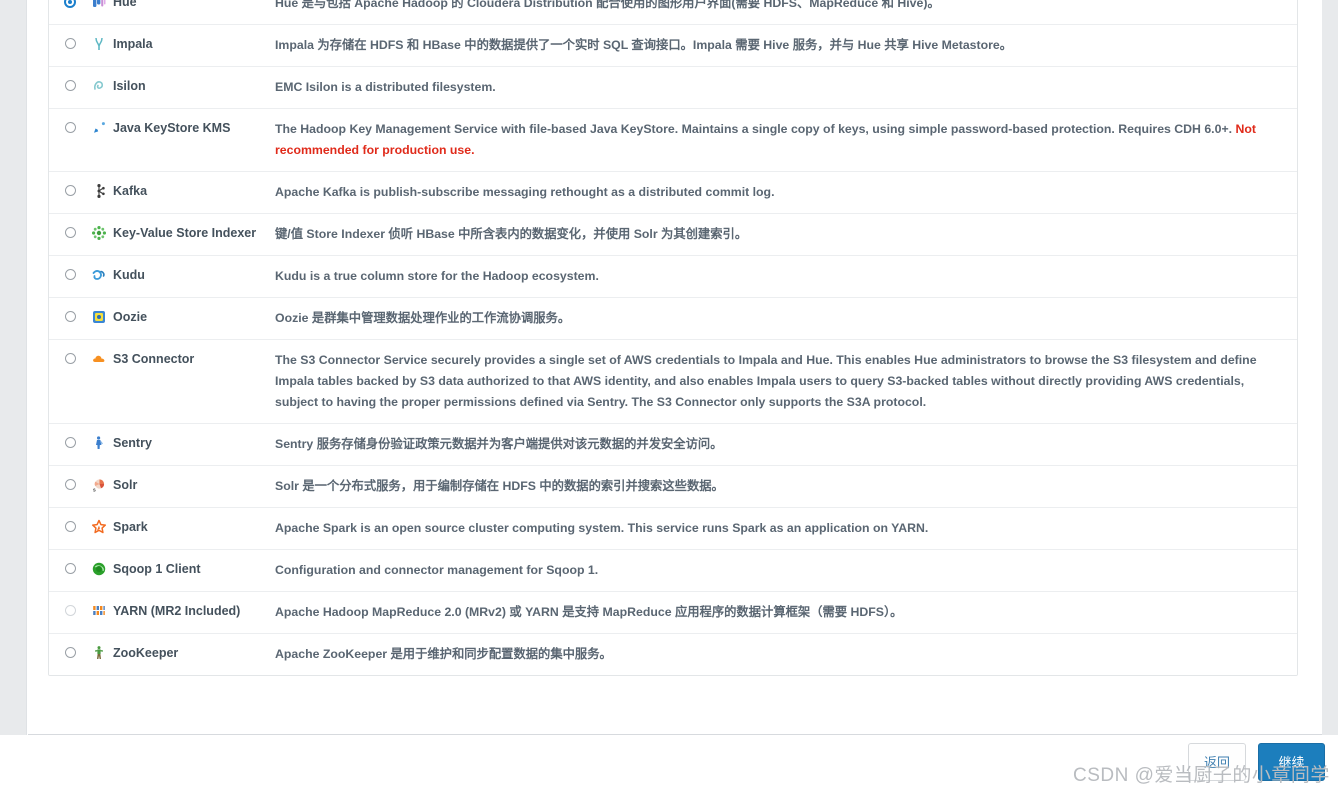 The width and height of the screenshot is (1338, 798). Describe the element at coordinates (130, 527) in the screenshot. I see `service-name-label: Spark` at that location.